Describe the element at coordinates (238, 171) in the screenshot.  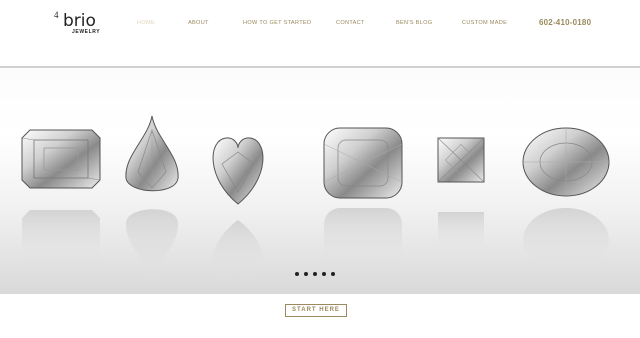
I see `heart-cut-diamond` at that location.